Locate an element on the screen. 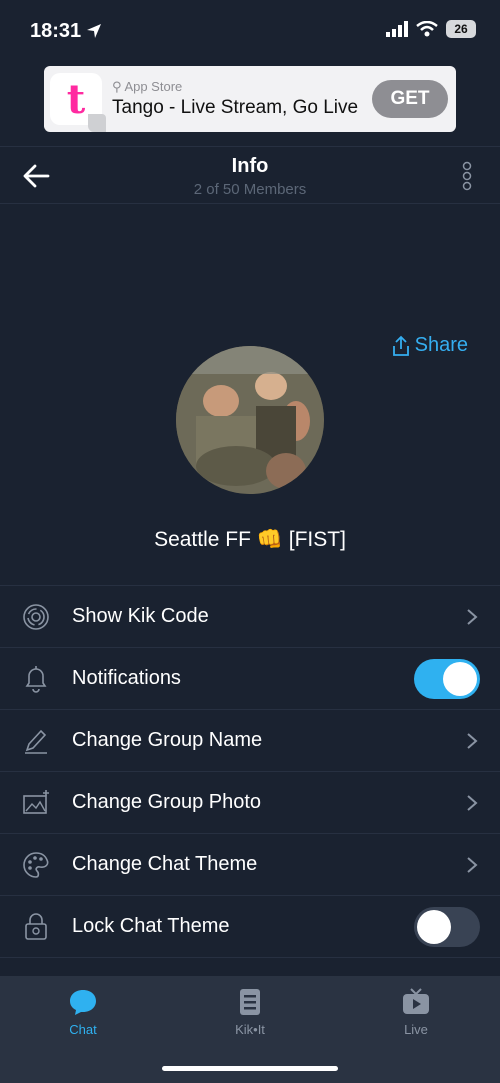 This screenshot has width=500, height=1083. group-avatar is located at coordinates (250, 420).